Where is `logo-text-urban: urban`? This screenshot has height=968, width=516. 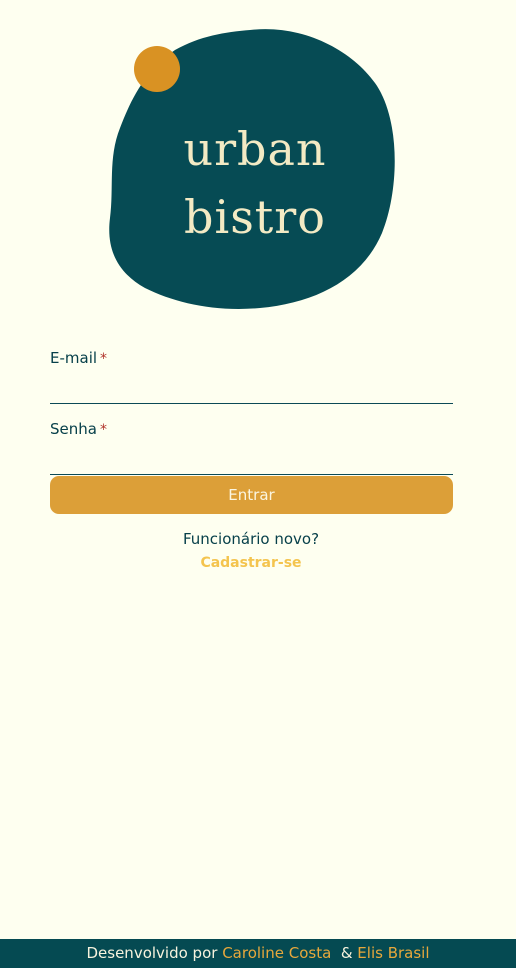 logo-text-urban: urban is located at coordinates (255, 149).